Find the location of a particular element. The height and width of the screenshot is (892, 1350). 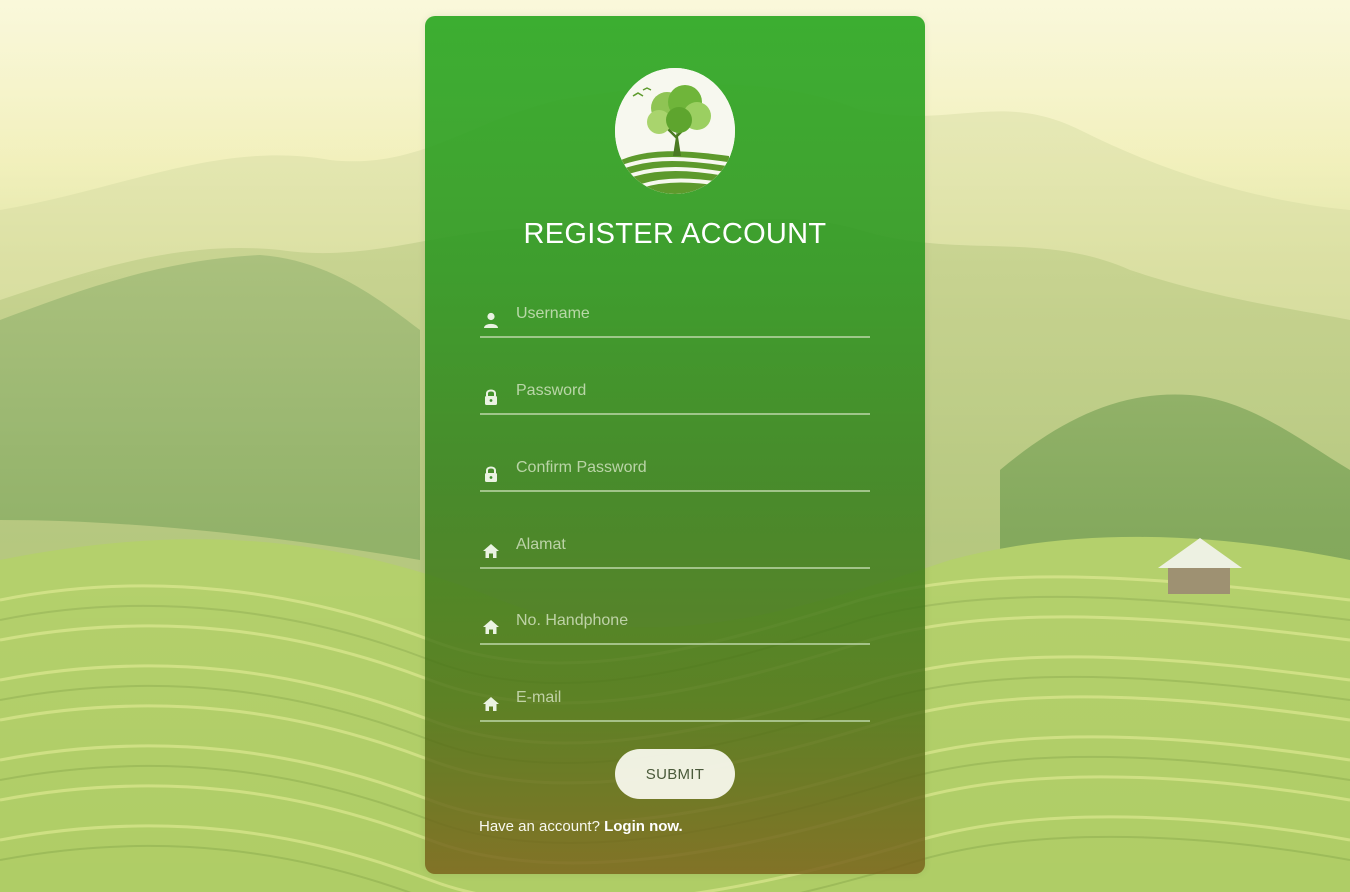

login-now-link: Login now. is located at coordinates (643, 826).